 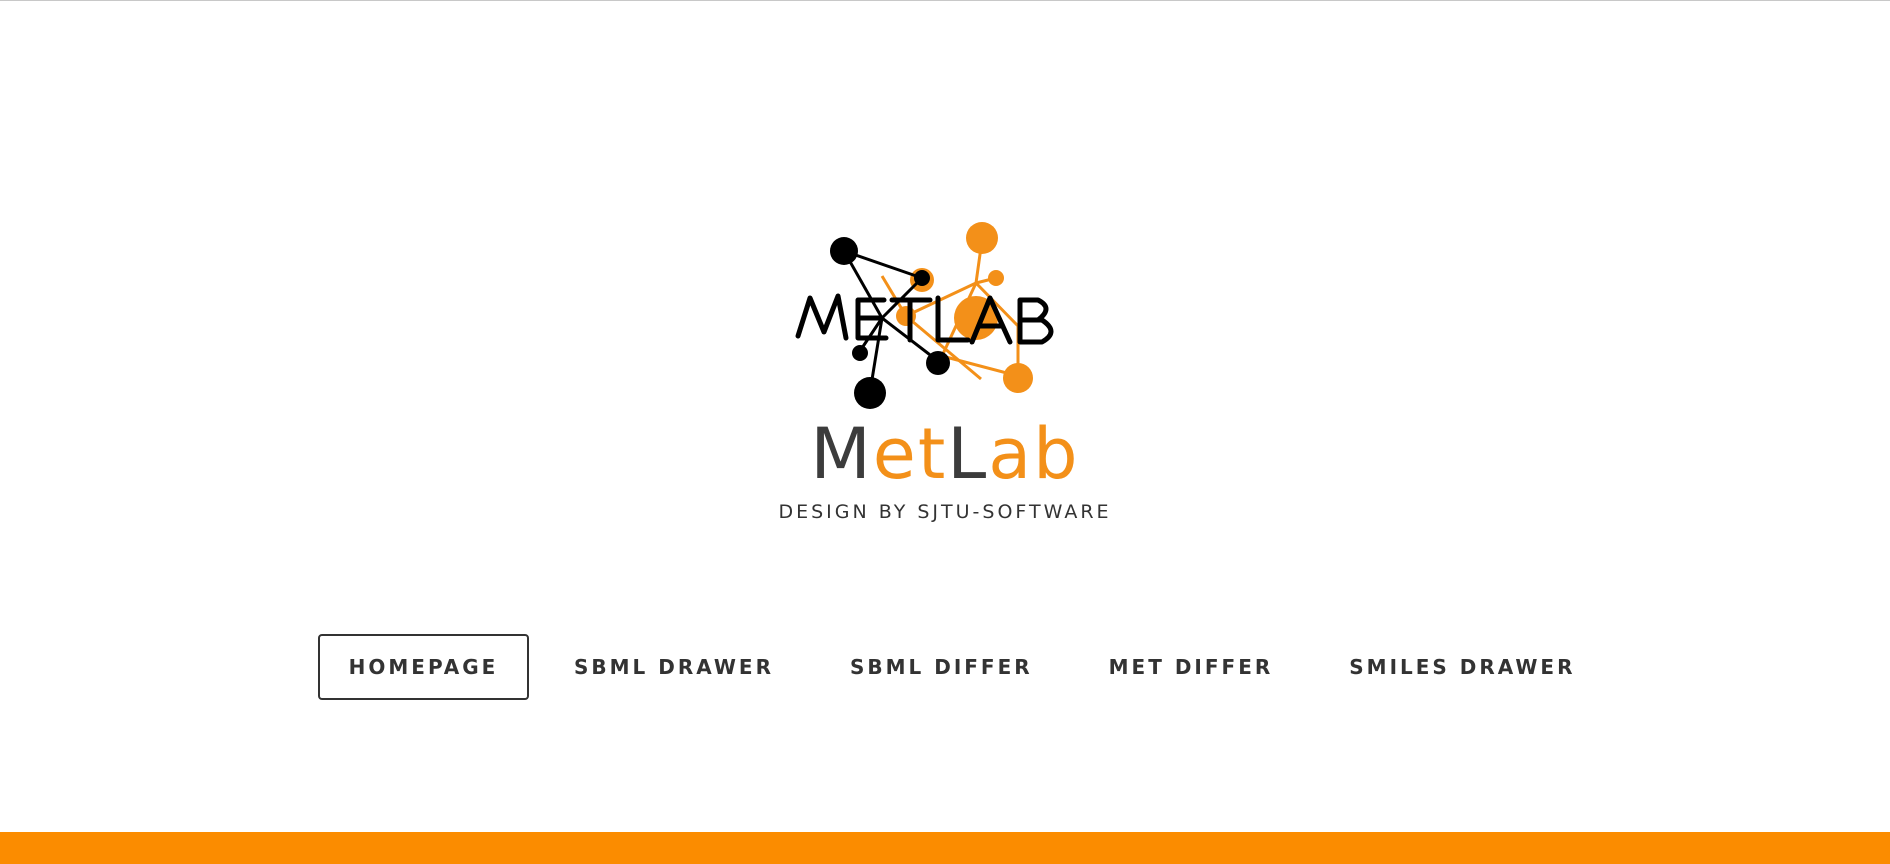 What do you see at coordinates (1034, 454) in the screenshot?
I see `brand-title-part: ab` at bounding box center [1034, 454].